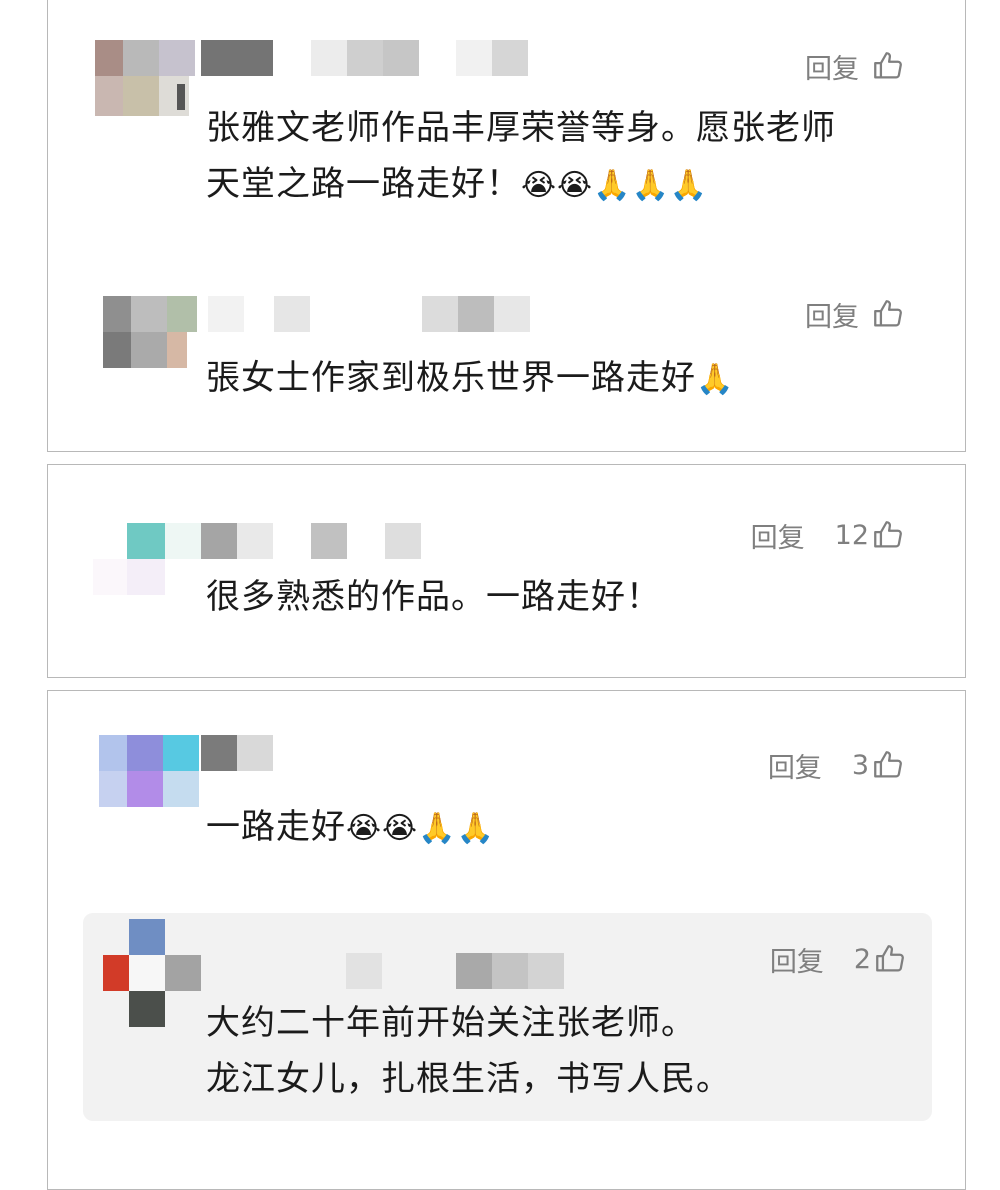  Describe the element at coordinates (851, 535) in the screenshot. I see `like-count: 12` at that location.